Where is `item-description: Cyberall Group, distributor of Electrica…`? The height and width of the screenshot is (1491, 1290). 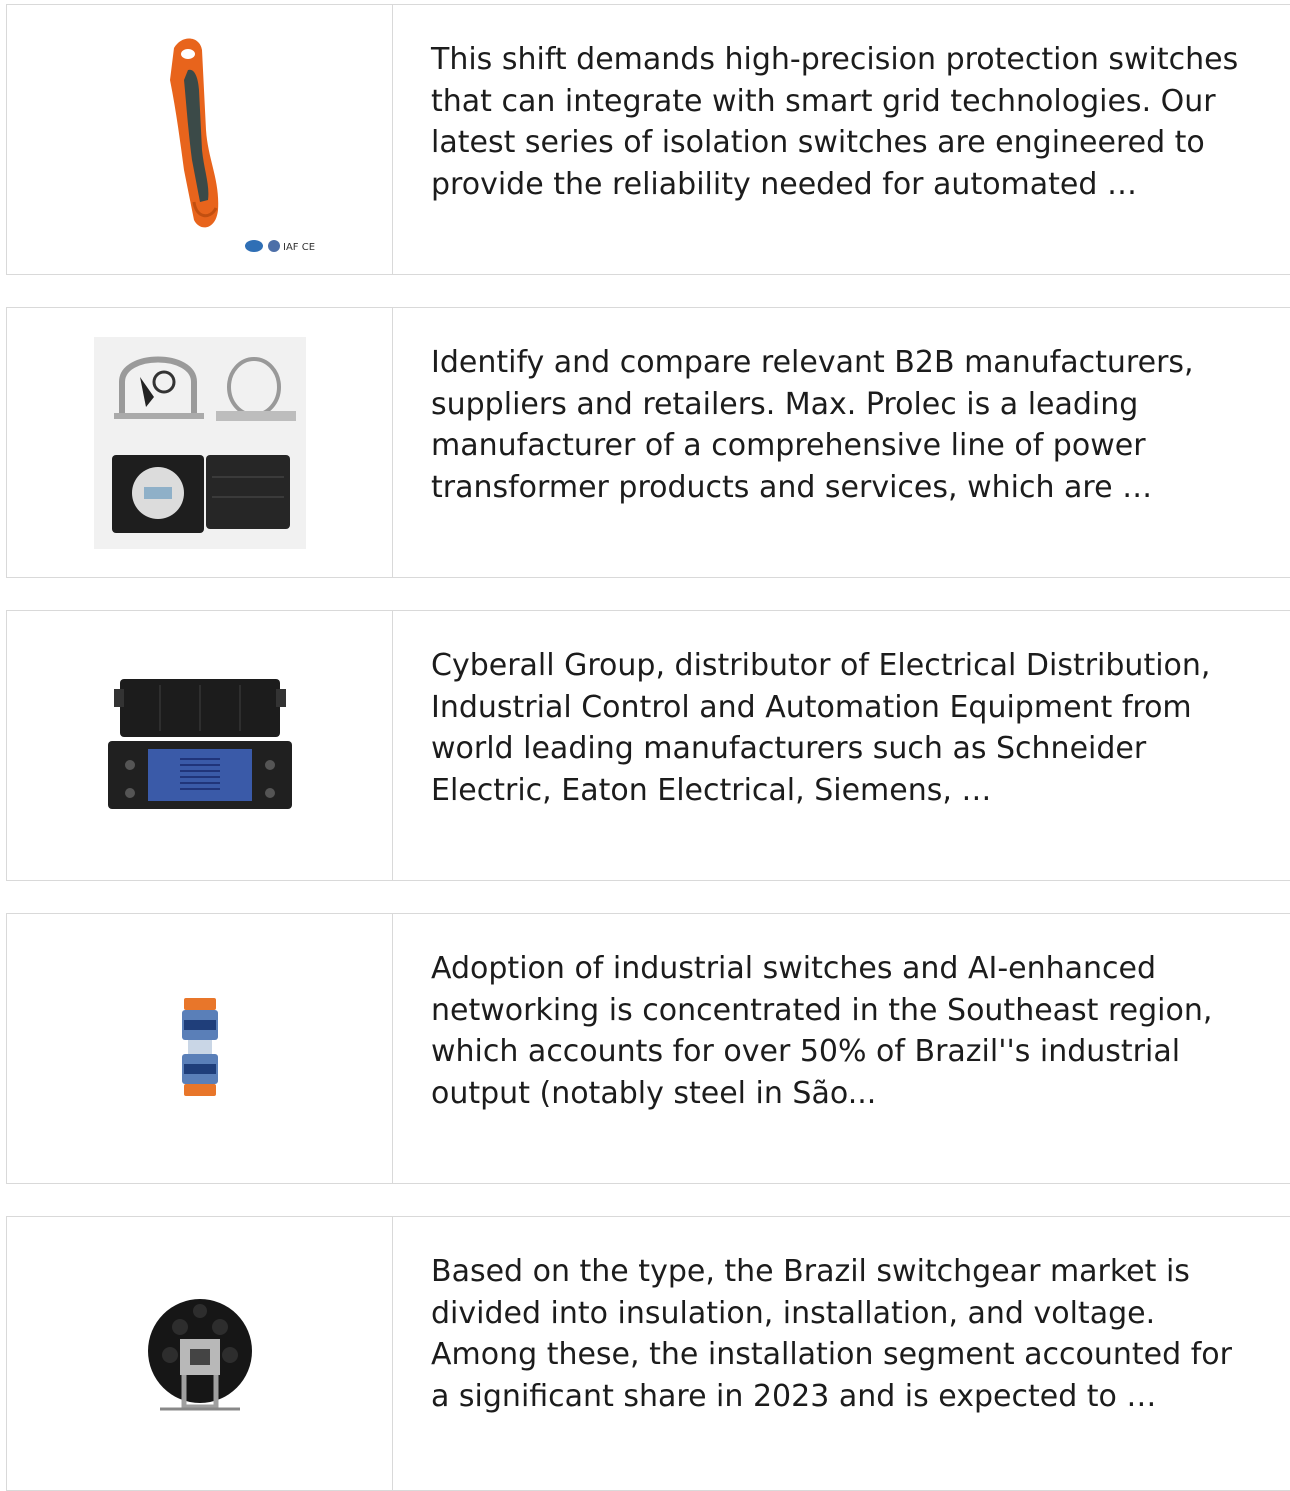 item-description: Cyberall Group, distributor of Electrica… is located at coordinates (821, 728).